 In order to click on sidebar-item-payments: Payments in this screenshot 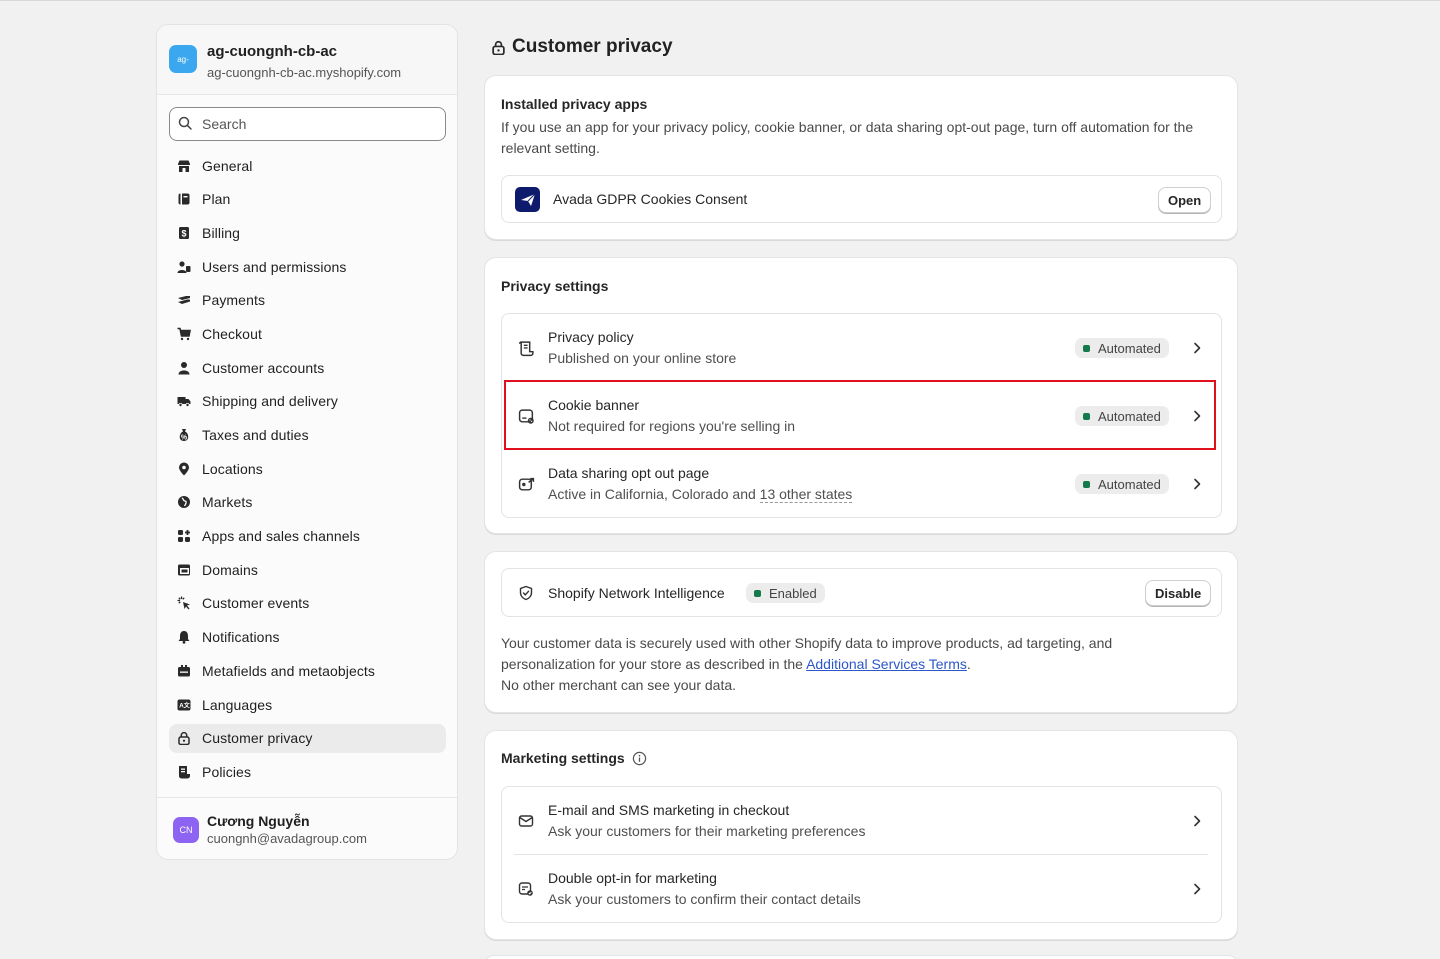, I will do `click(307, 300)`.